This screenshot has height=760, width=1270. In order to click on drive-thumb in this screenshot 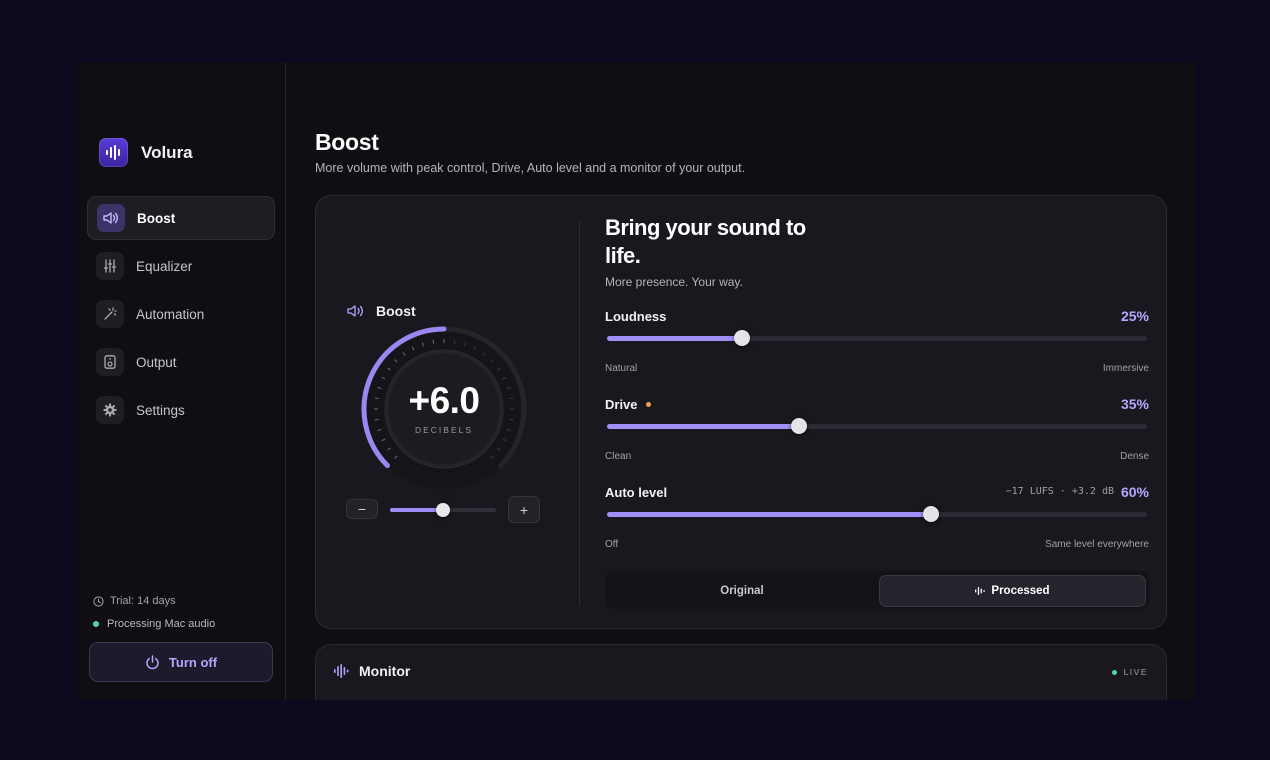, I will do `click(798, 426)`.